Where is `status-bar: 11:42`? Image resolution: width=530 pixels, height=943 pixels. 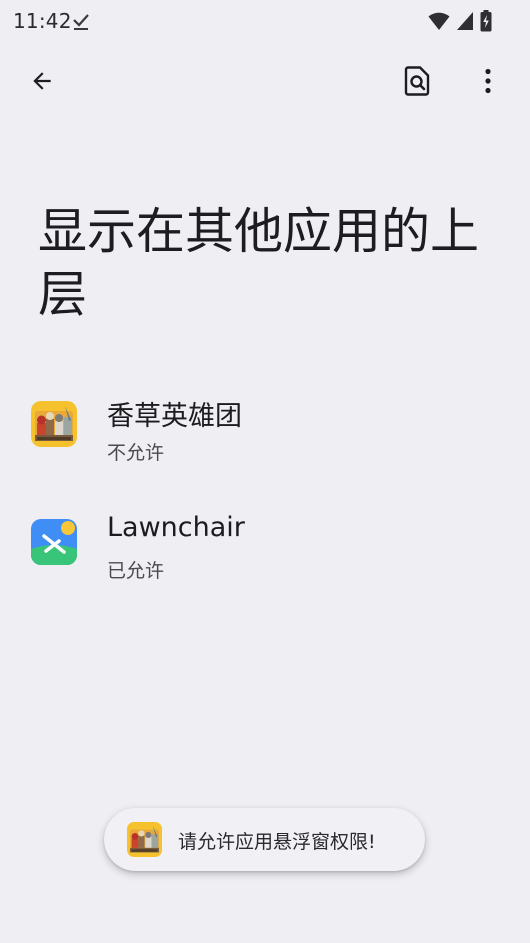
status-bar: 11:42 is located at coordinates (265, 21).